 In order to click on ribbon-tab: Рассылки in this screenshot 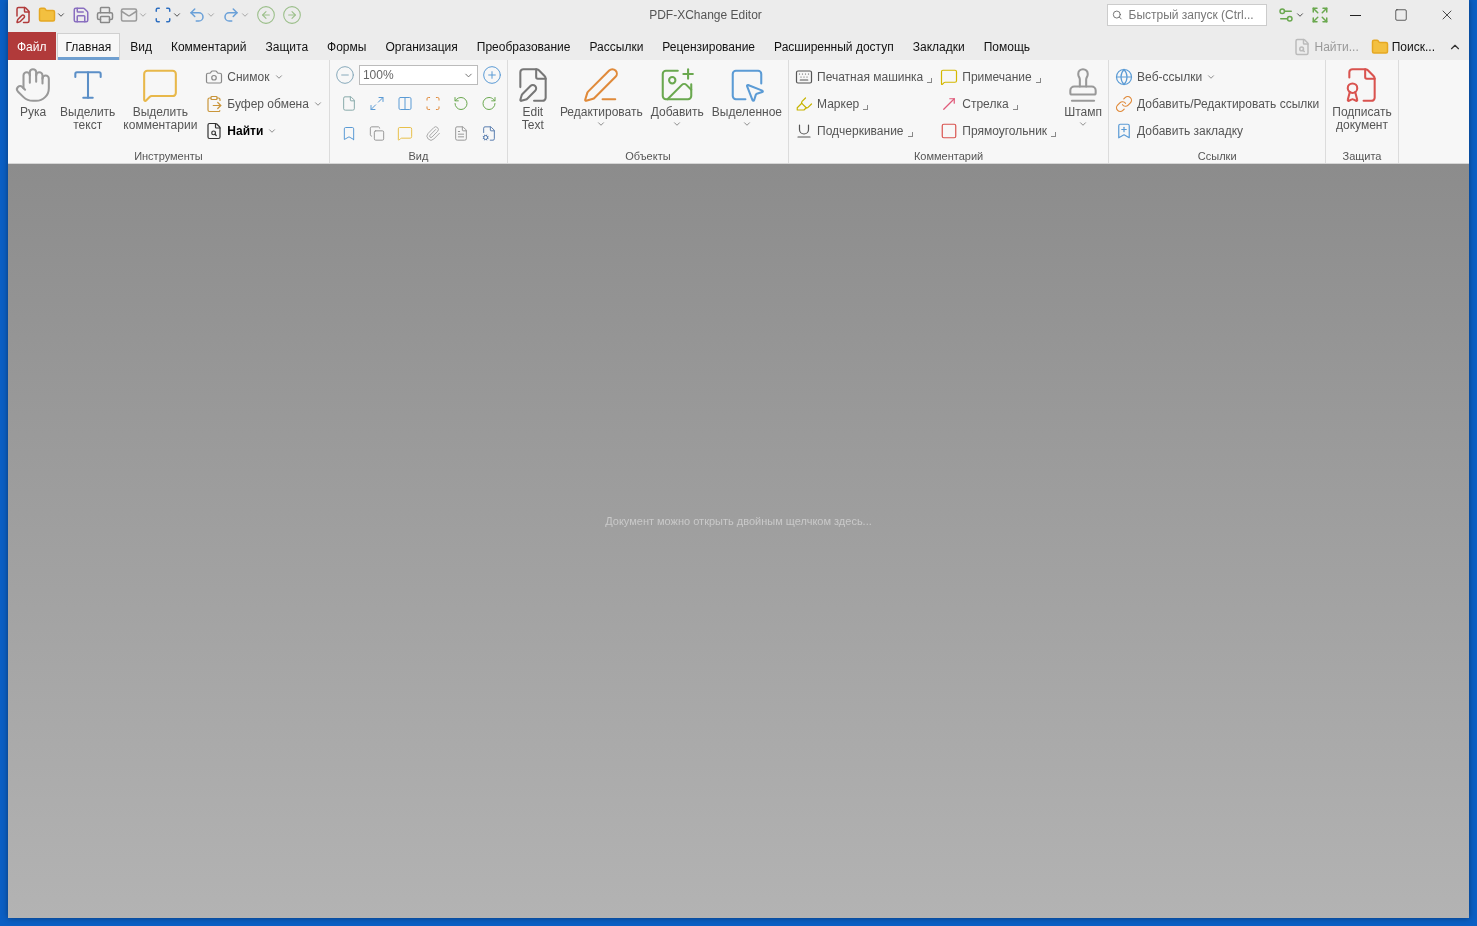, I will do `click(616, 46)`.